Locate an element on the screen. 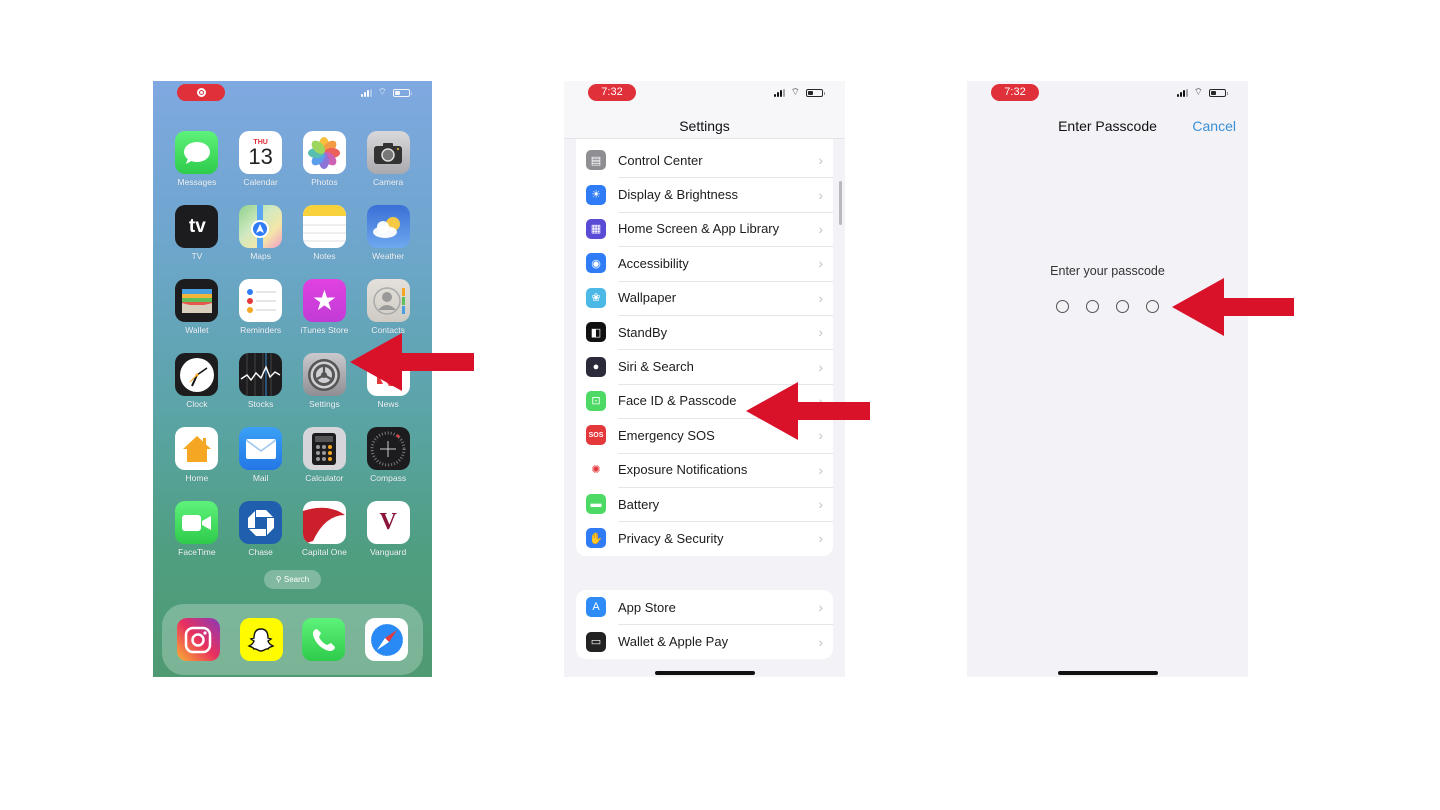 This screenshot has width=1440, height=810. settings-row-label: Siri & Search is located at coordinates (656, 367).